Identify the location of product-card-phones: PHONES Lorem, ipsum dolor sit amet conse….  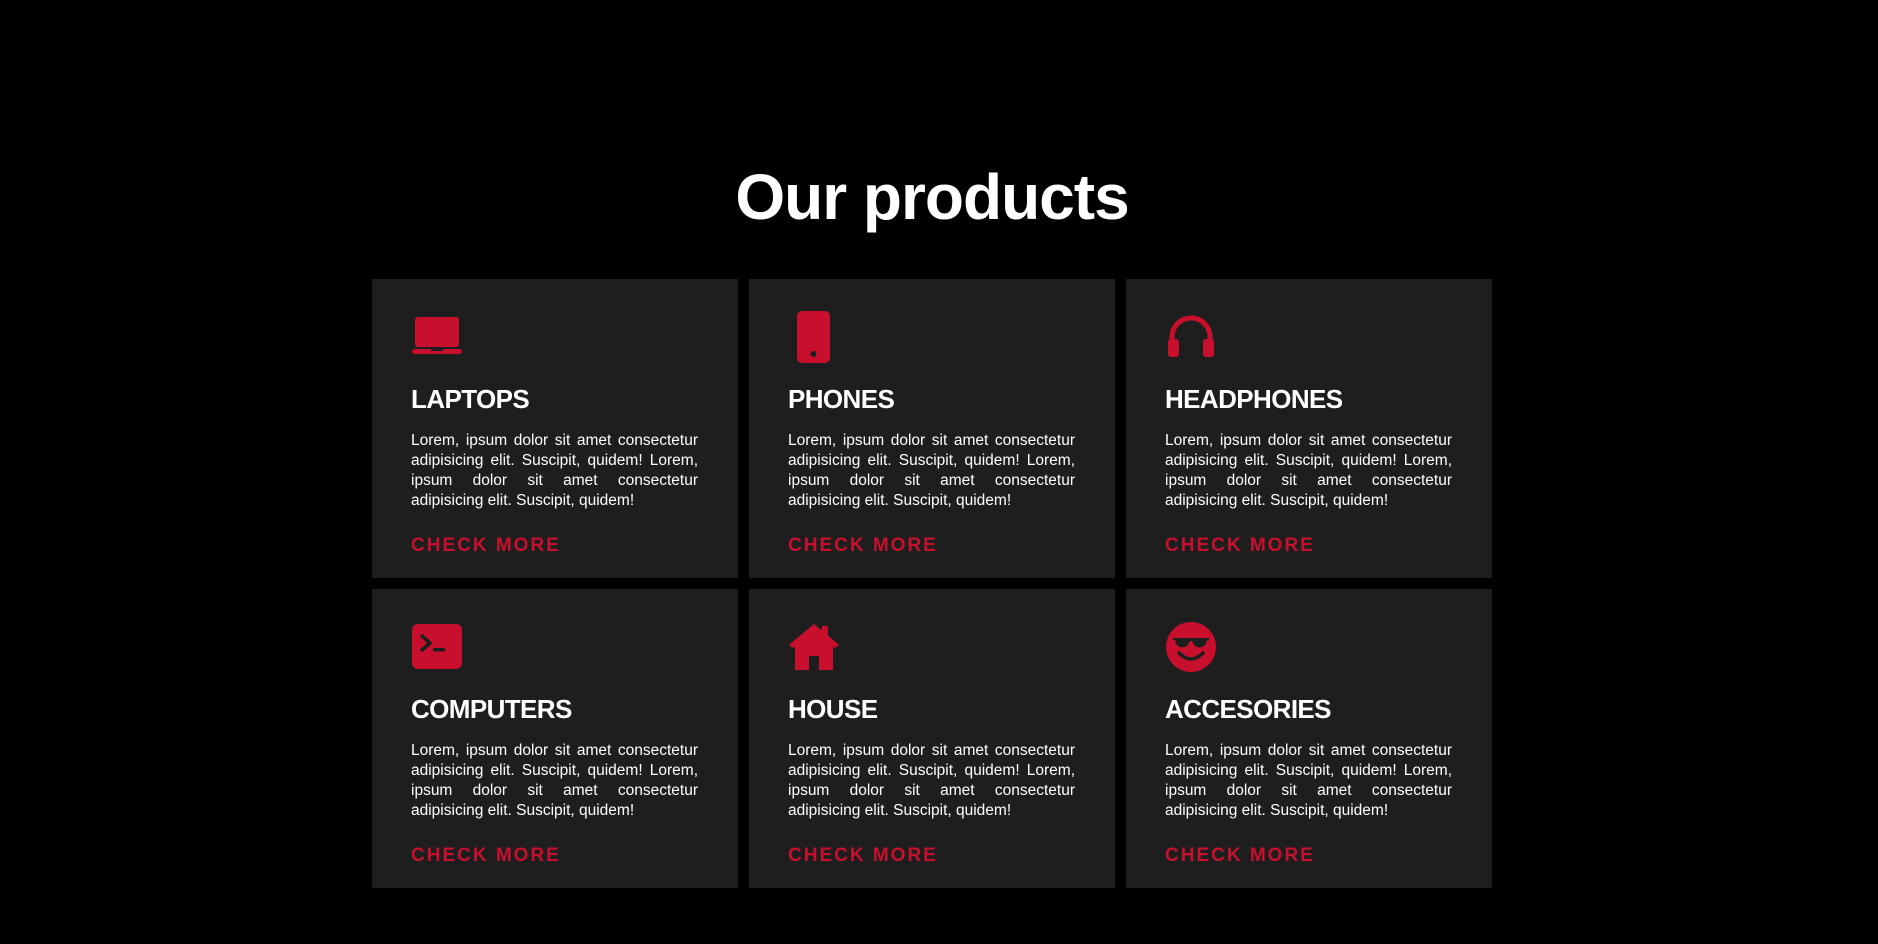
(932, 428).